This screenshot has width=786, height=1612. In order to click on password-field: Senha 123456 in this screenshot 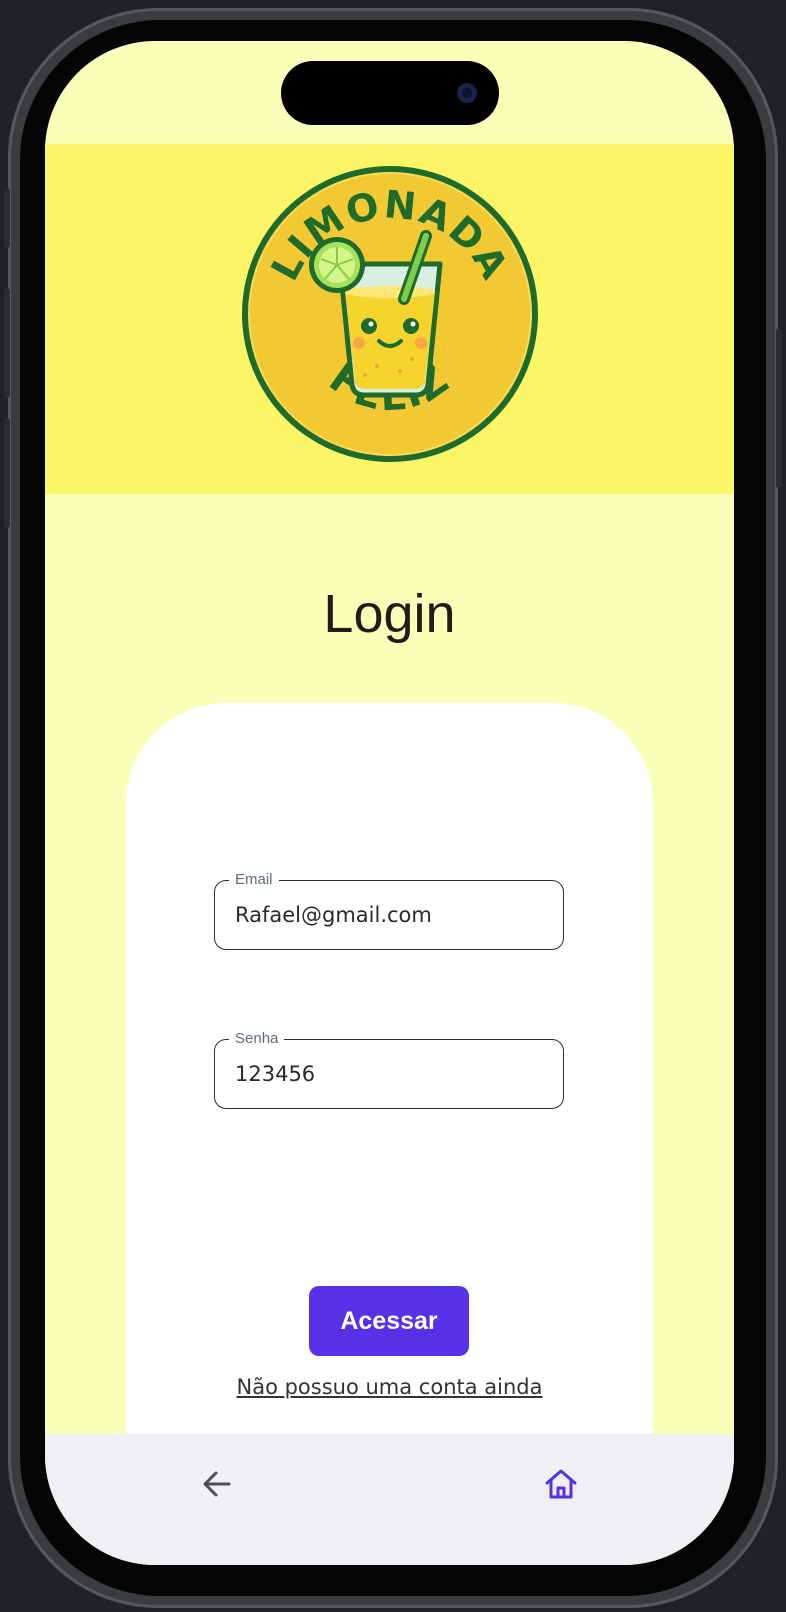, I will do `click(389, 1069)`.